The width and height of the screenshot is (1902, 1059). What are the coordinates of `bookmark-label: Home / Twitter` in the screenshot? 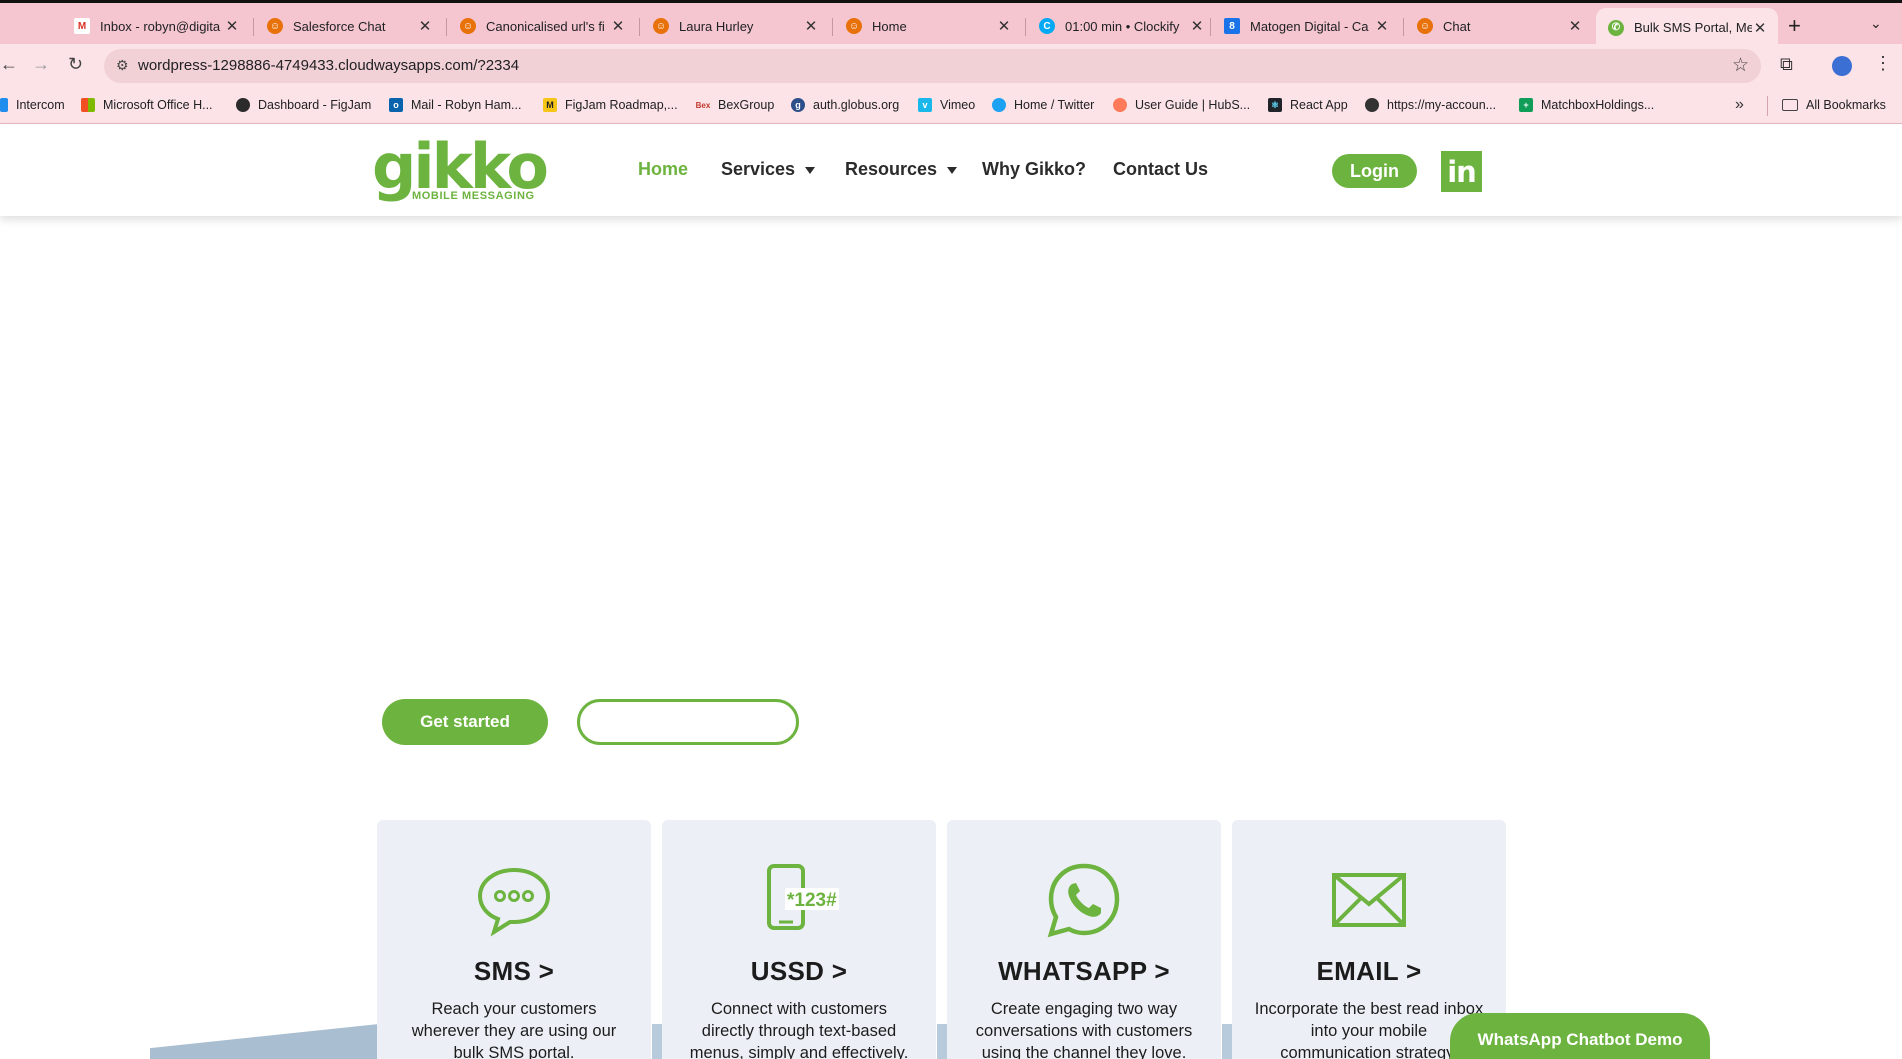 It's located at (1054, 105).